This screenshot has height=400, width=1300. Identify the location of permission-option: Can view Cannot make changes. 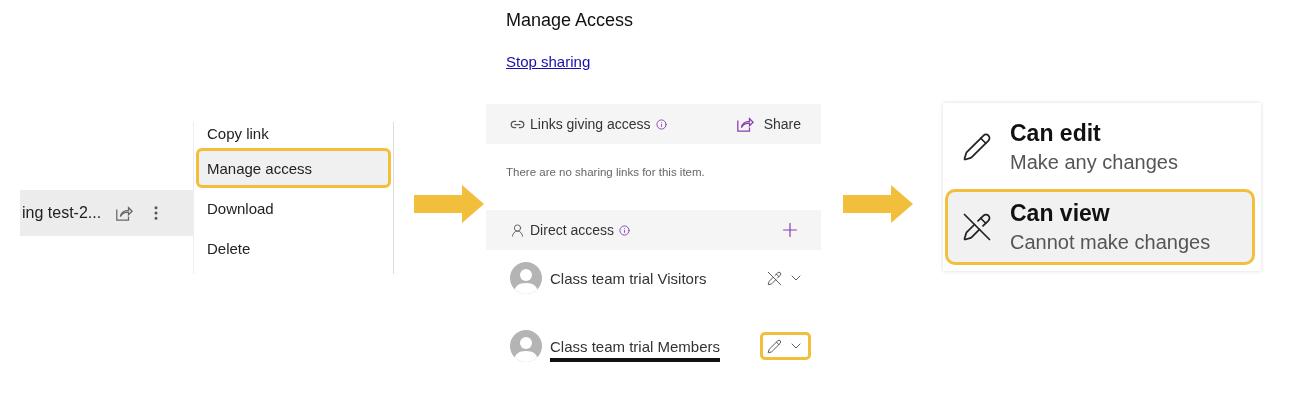
(1100, 227).